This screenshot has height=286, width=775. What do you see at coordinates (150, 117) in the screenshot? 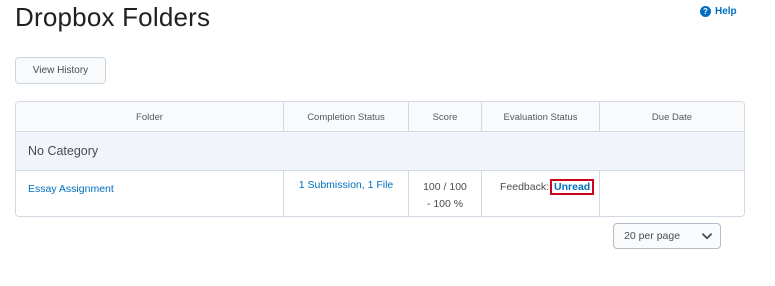
I see `column-header-folder: Folder` at bounding box center [150, 117].